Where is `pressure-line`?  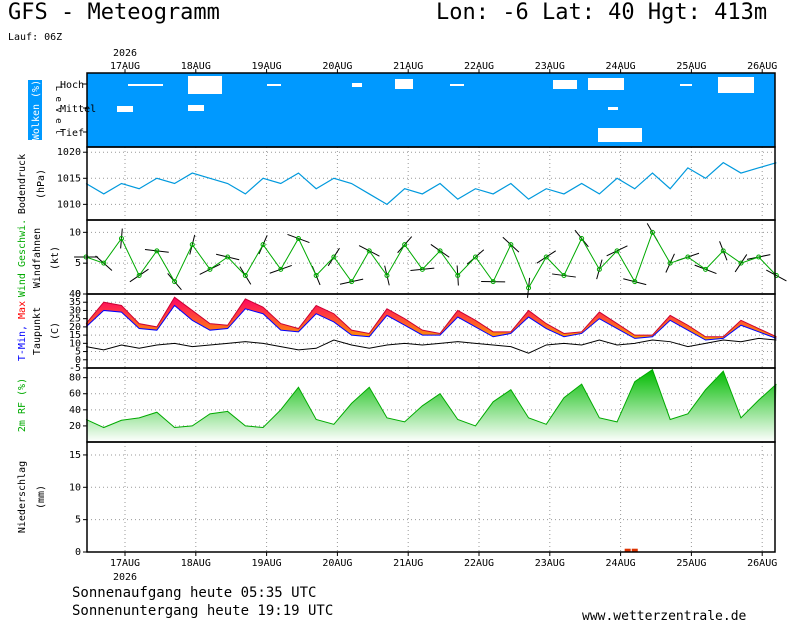 pressure-line is located at coordinates (431, 183).